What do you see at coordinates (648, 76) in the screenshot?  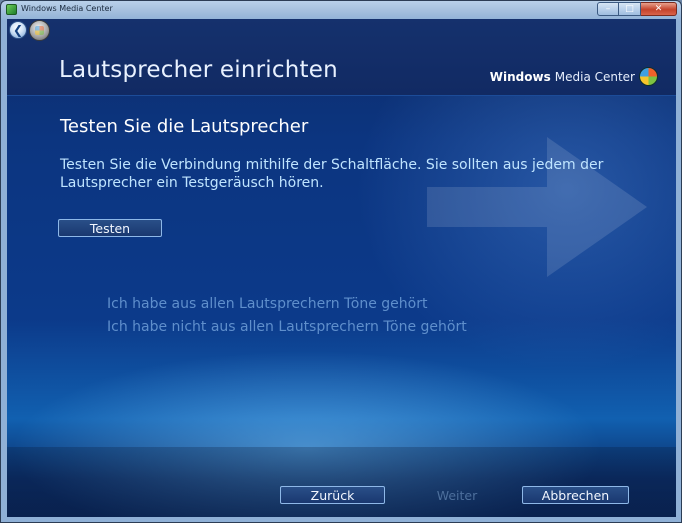 I see `windows-flag-icon` at bounding box center [648, 76].